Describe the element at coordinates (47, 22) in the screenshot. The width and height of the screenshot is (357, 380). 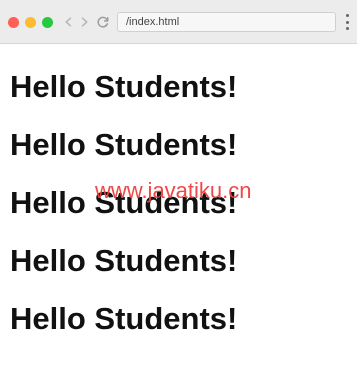
I see `zoom-window-button` at that location.